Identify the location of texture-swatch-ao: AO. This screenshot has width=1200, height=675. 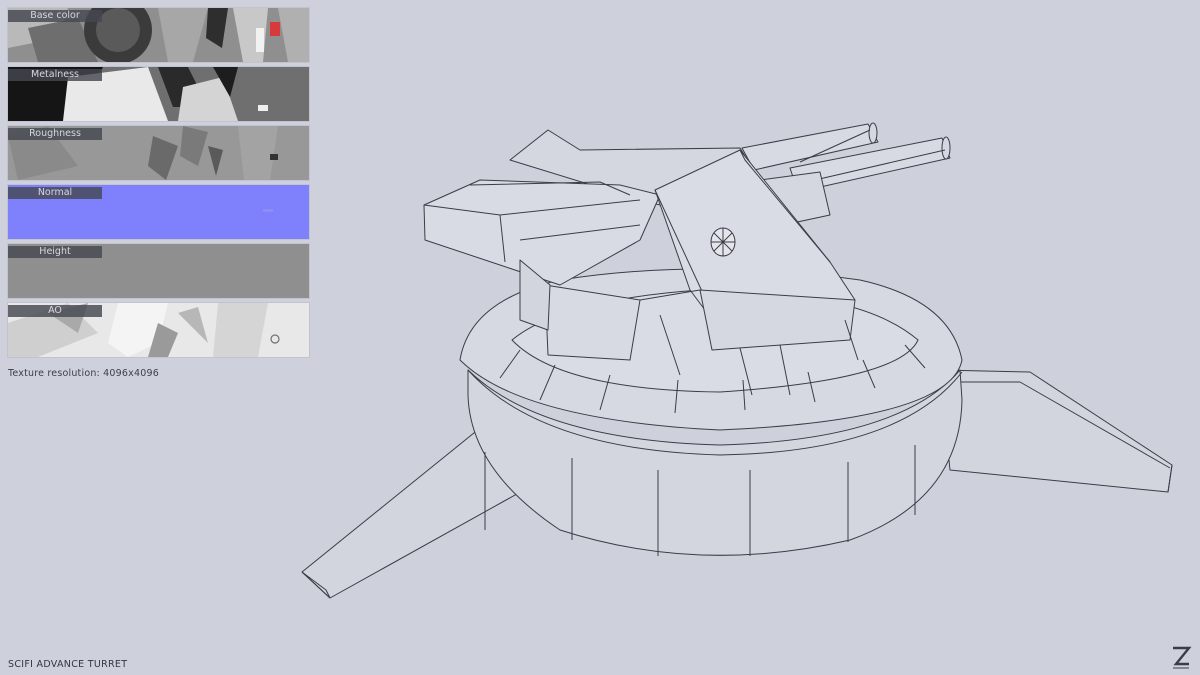
(158, 330).